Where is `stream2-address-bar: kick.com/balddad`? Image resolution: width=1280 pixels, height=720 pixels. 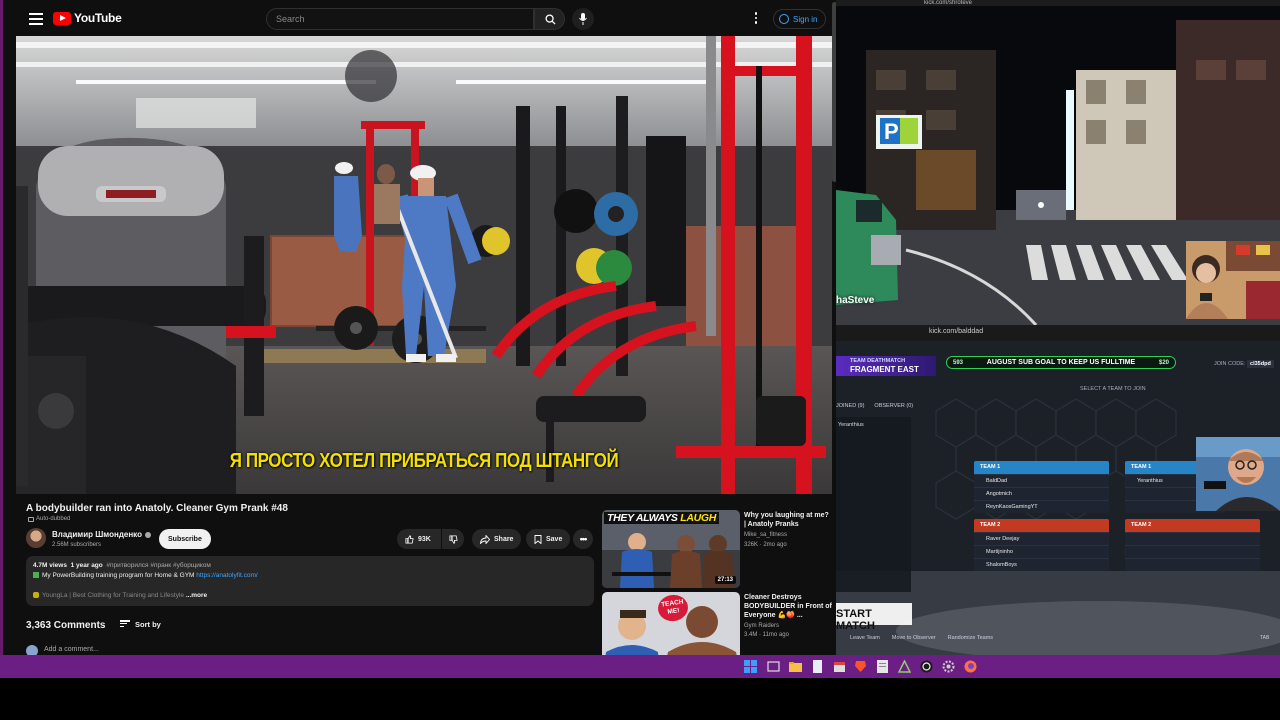
stream2-address-bar: kick.com/balddad is located at coordinates (1058, 333).